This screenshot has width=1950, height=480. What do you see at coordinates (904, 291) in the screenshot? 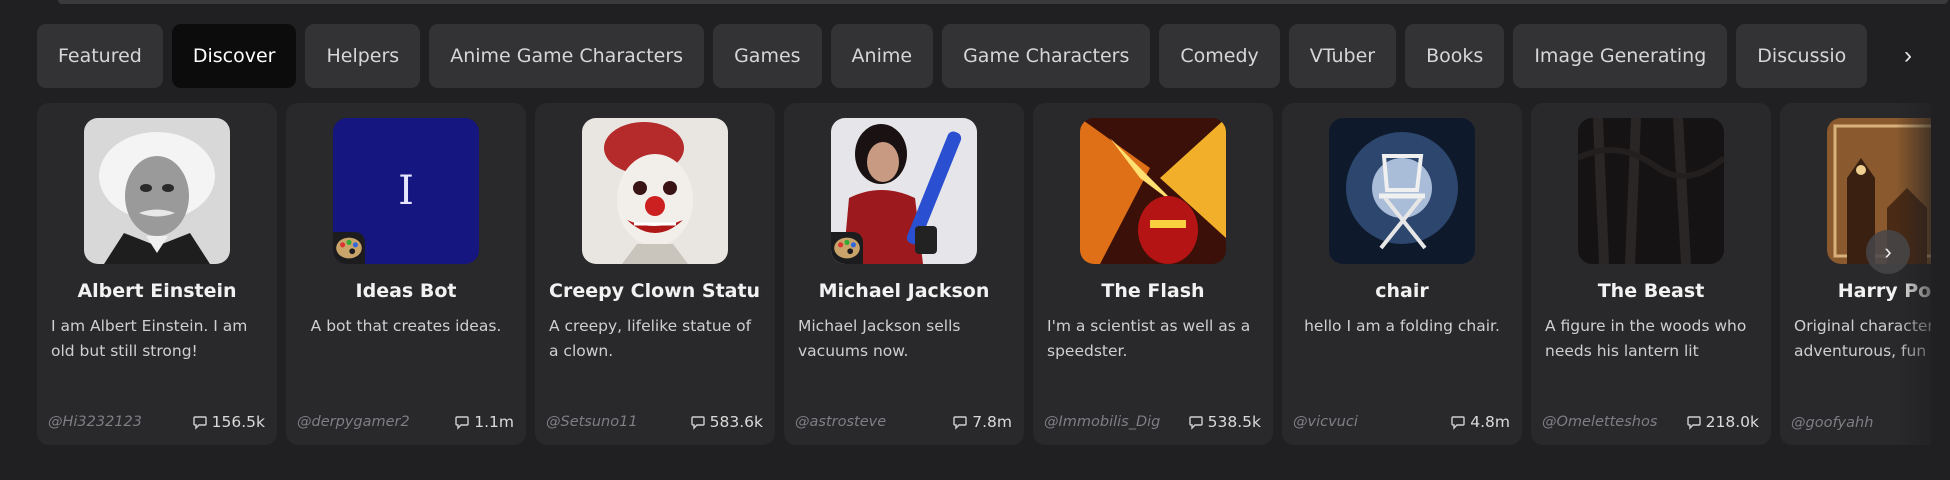
I see `card-title: Michael Jackson` at bounding box center [904, 291].